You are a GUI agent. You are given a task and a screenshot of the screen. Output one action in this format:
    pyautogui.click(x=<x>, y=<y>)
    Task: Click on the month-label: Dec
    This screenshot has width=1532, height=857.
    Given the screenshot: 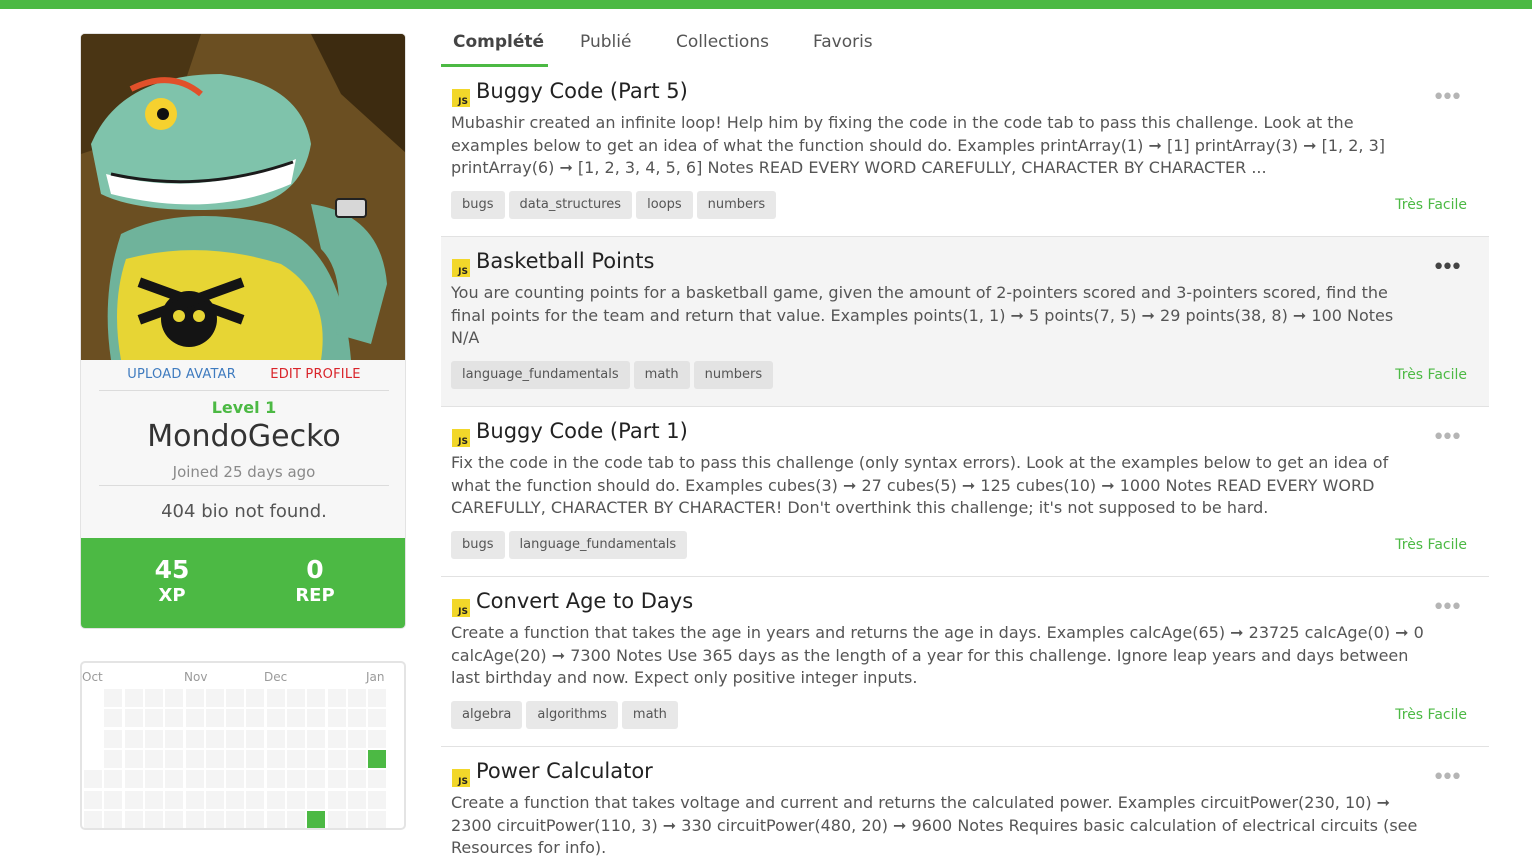 What is the action you would take?
    pyautogui.click(x=276, y=677)
    